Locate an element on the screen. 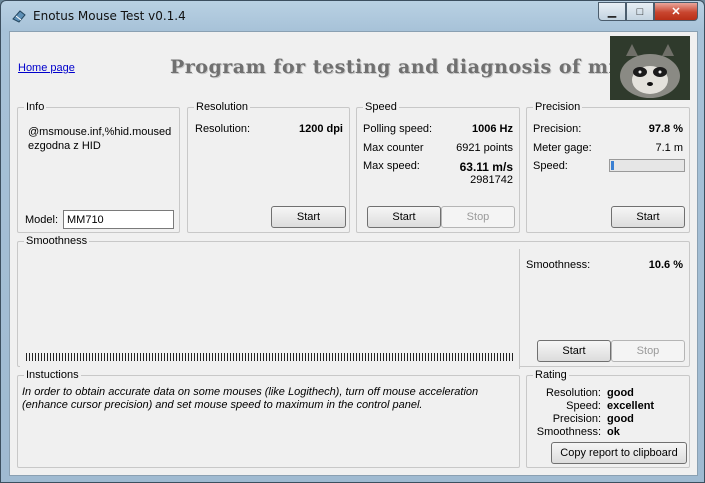  precision-legend: Precision is located at coordinates (558, 107).